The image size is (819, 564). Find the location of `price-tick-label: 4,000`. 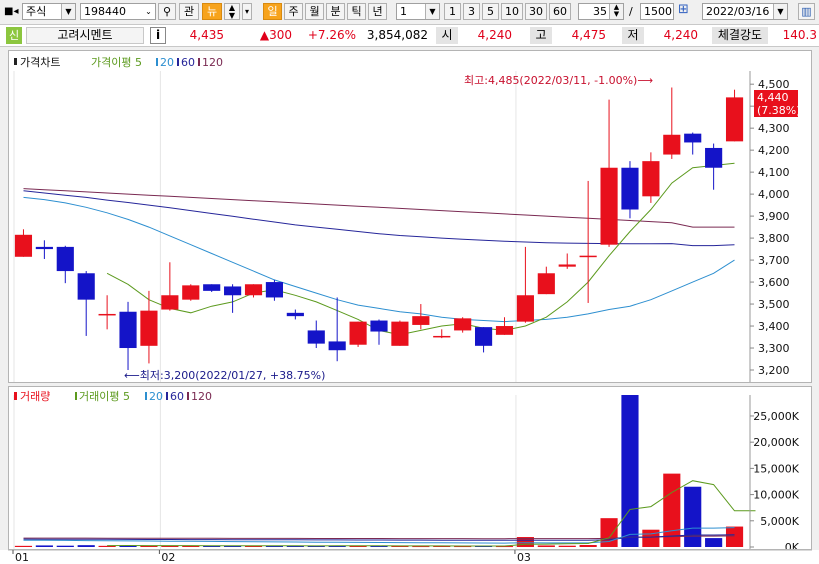

price-tick-label: 4,000 is located at coordinates (774, 194).